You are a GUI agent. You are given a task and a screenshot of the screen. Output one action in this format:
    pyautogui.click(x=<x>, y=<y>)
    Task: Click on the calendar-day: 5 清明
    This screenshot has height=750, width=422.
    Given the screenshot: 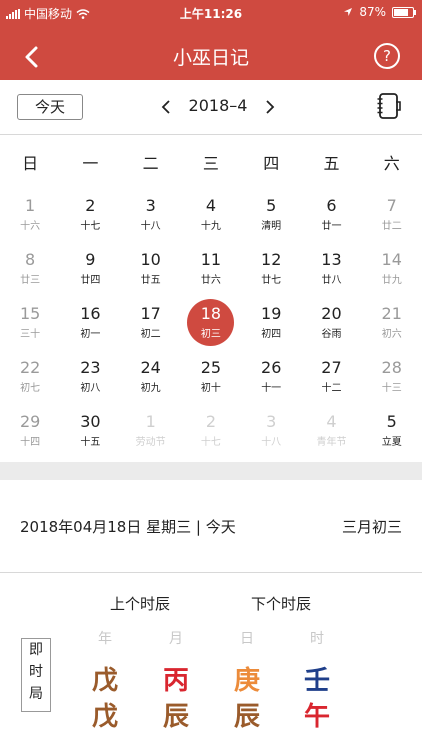 What is the action you would take?
    pyautogui.click(x=271, y=215)
    